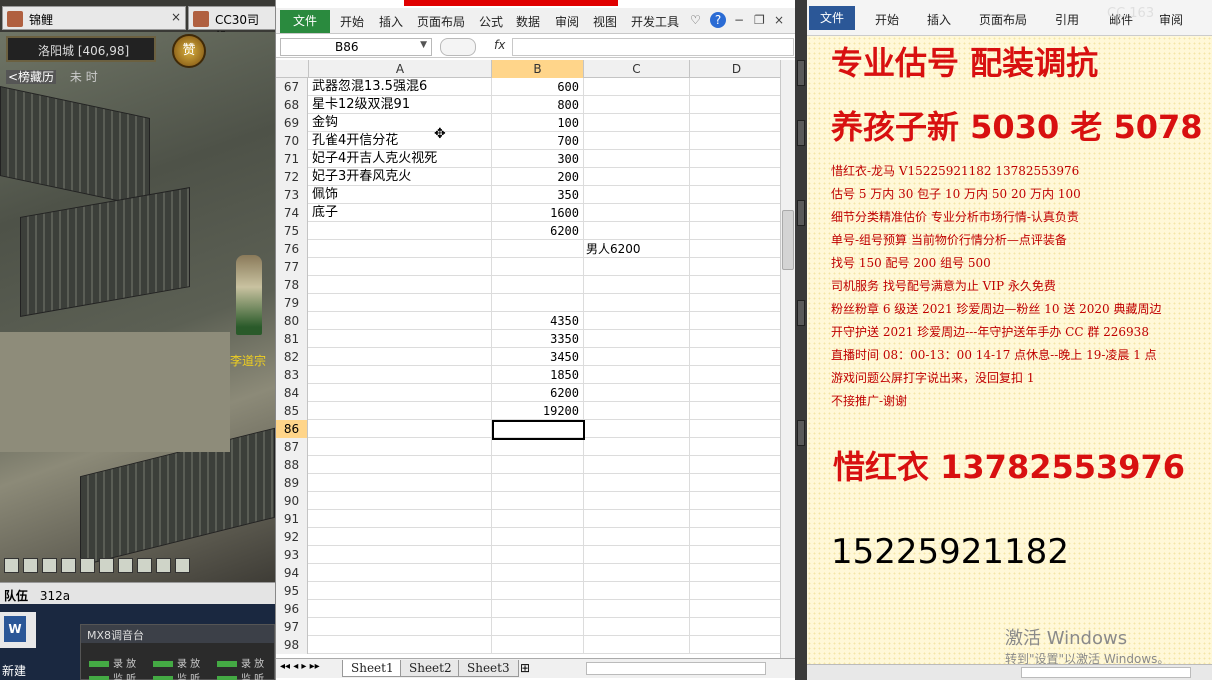  What do you see at coordinates (292, 627) in the screenshot?
I see `row-number: 97` at bounding box center [292, 627].